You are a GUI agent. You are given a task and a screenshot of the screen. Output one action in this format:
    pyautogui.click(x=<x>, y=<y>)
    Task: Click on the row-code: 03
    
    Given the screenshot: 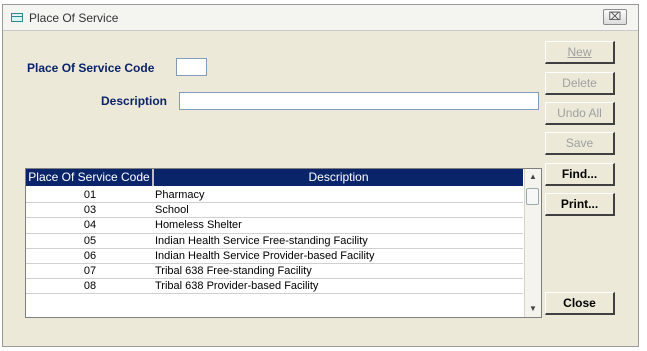 What is the action you would take?
    pyautogui.click(x=90, y=210)
    